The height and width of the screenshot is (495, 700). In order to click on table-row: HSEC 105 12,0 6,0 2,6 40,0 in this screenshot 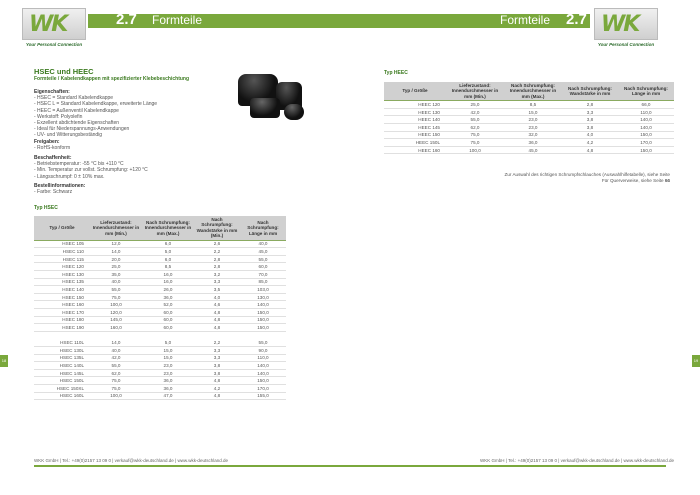, I will do `click(160, 244)`.